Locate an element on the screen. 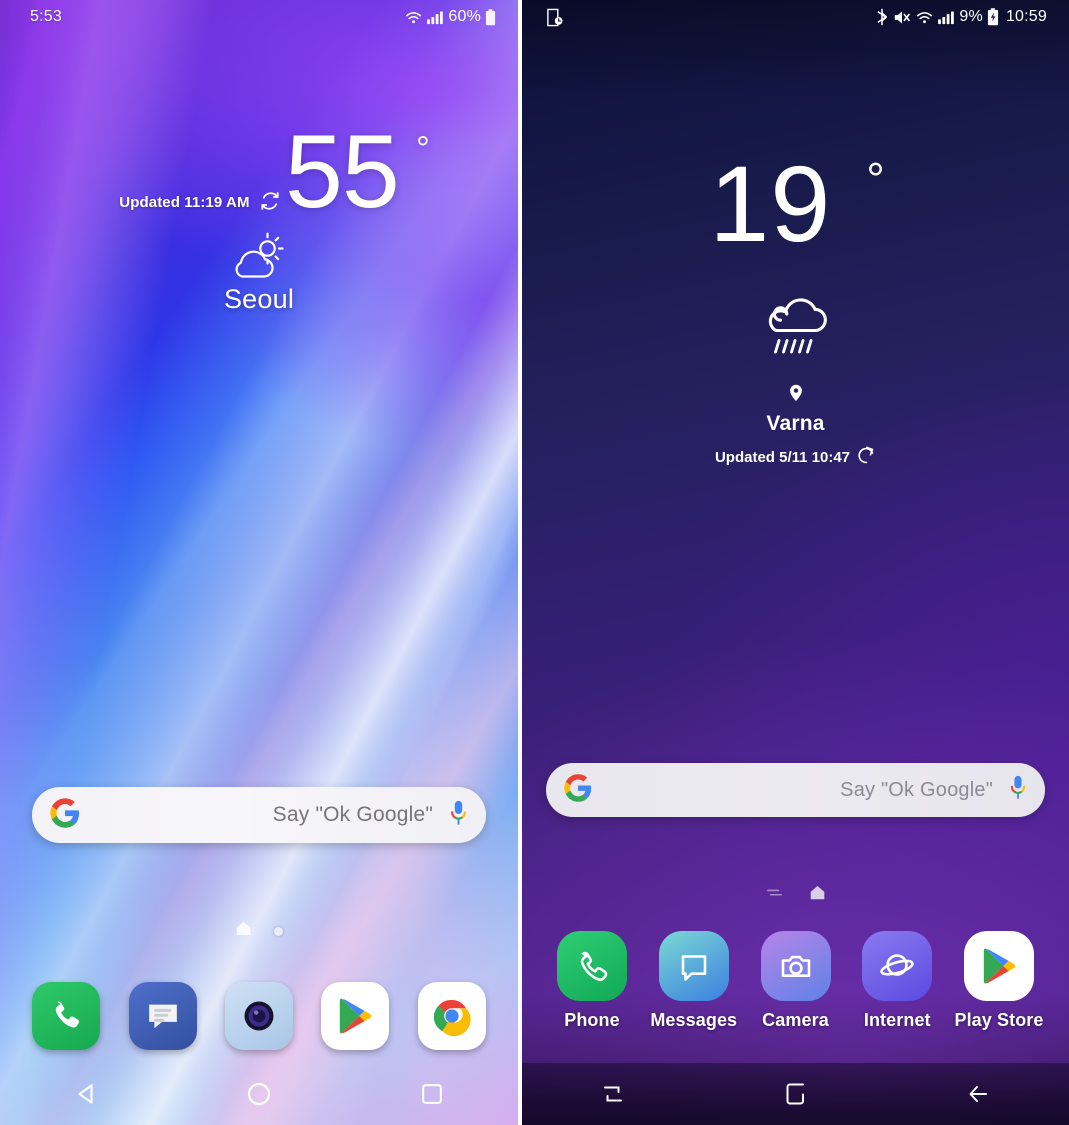 The image size is (1069, 1125). weather-temperature: 19 ° is located at coordinates (797, 204).